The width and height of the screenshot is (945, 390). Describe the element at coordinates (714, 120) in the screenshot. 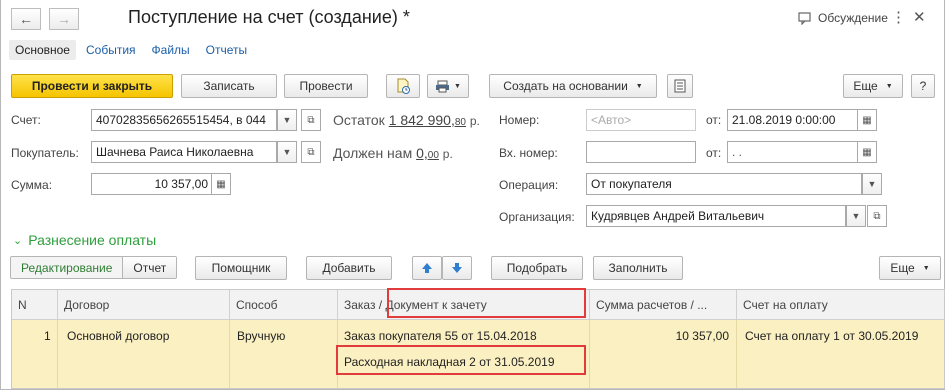

I see `date-from-label: от:` at that location.